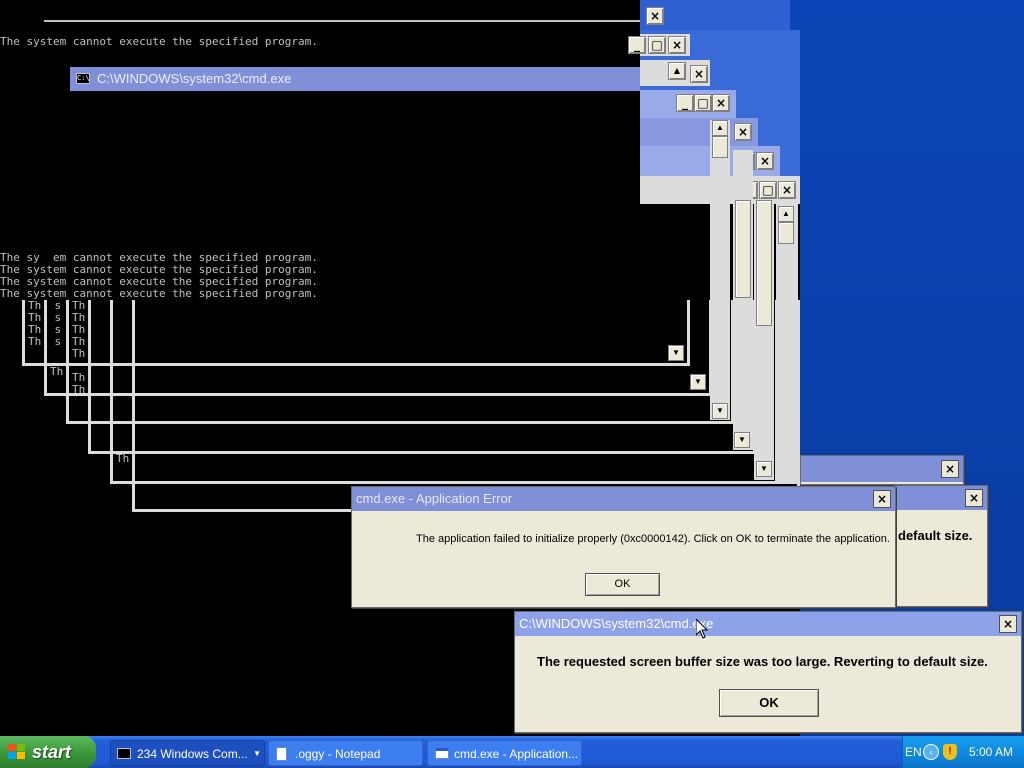 The image size is (1024, 768). I want to click on system-tray: EN ‹ ! 5:00 AM, so click(963, 752).